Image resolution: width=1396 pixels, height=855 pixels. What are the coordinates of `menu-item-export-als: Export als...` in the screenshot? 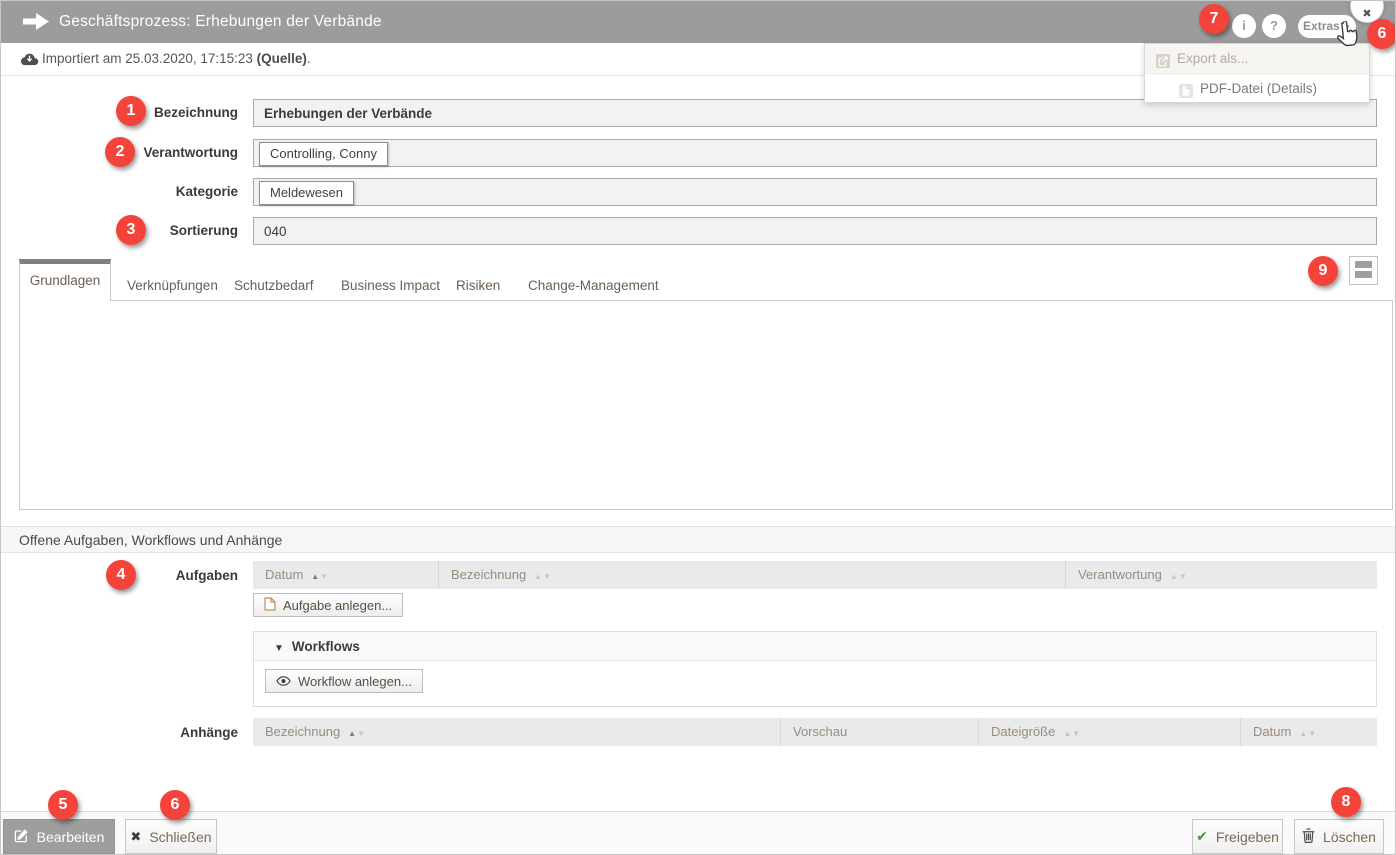 It's located at (1257, 58).